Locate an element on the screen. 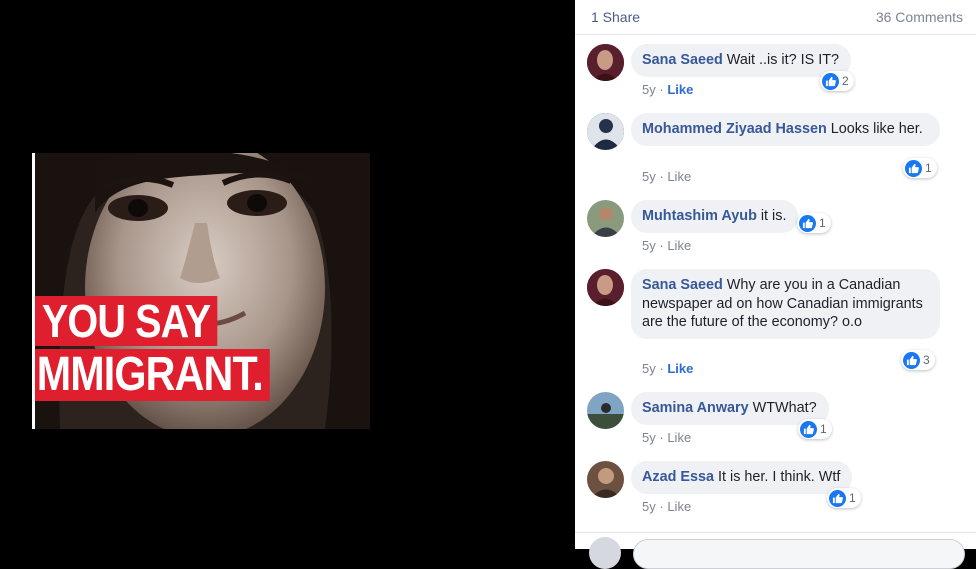 The width and height of the screenshot is (976, 569). comment-bubble: Samina Anwary WTWhat? is located at coordinates (730, 408).